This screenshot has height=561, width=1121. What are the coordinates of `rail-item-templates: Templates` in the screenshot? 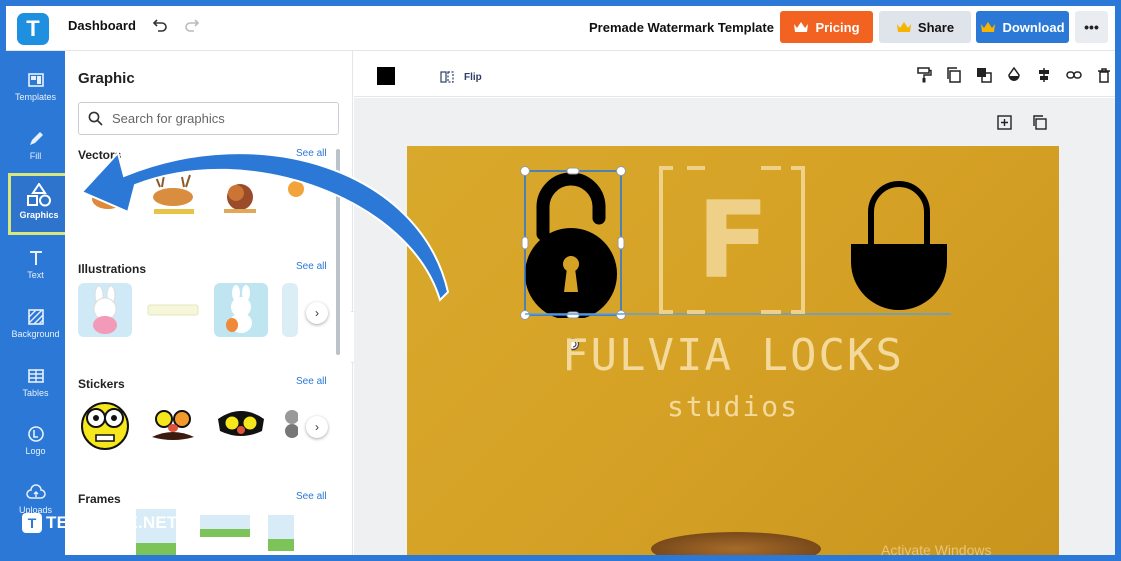 It's located at (35, 89).